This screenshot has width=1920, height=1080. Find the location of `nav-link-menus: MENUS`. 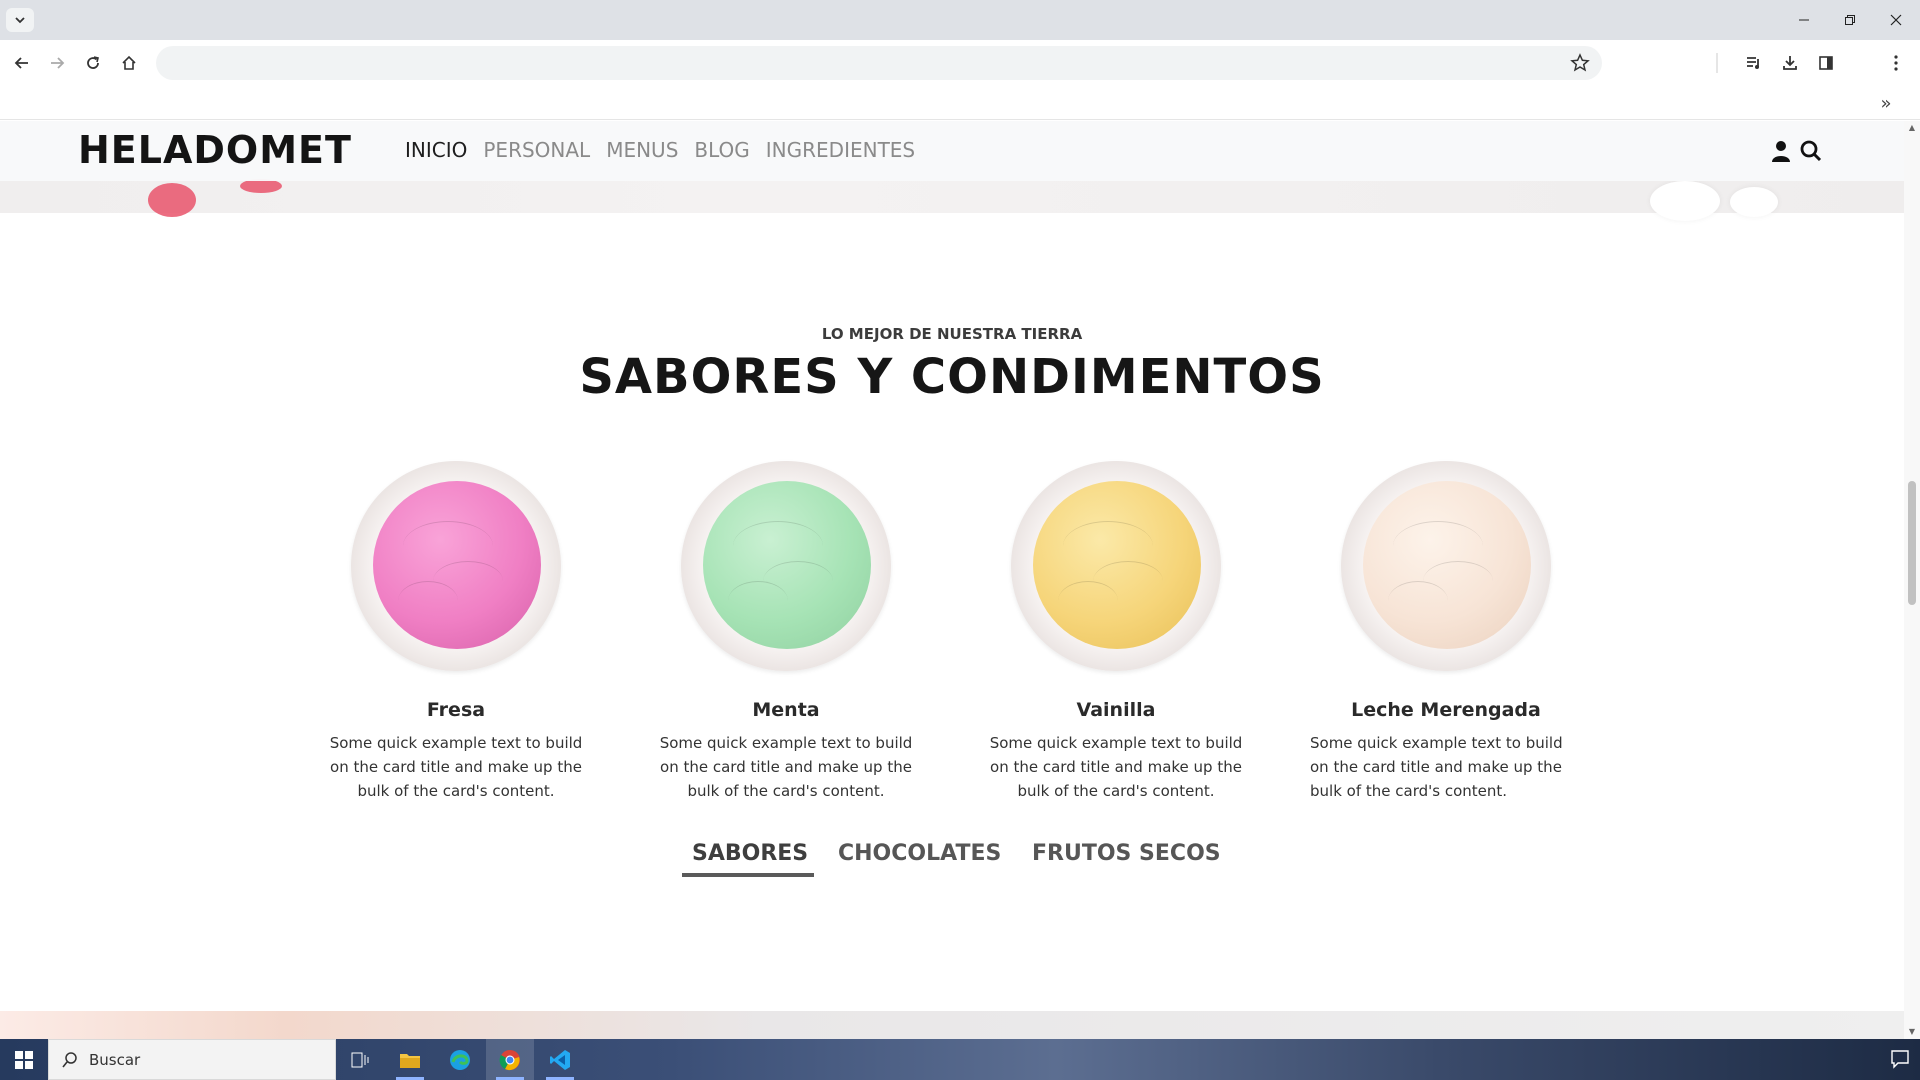

nav-link-menus: MENUS is located at coordinates (642, 150).